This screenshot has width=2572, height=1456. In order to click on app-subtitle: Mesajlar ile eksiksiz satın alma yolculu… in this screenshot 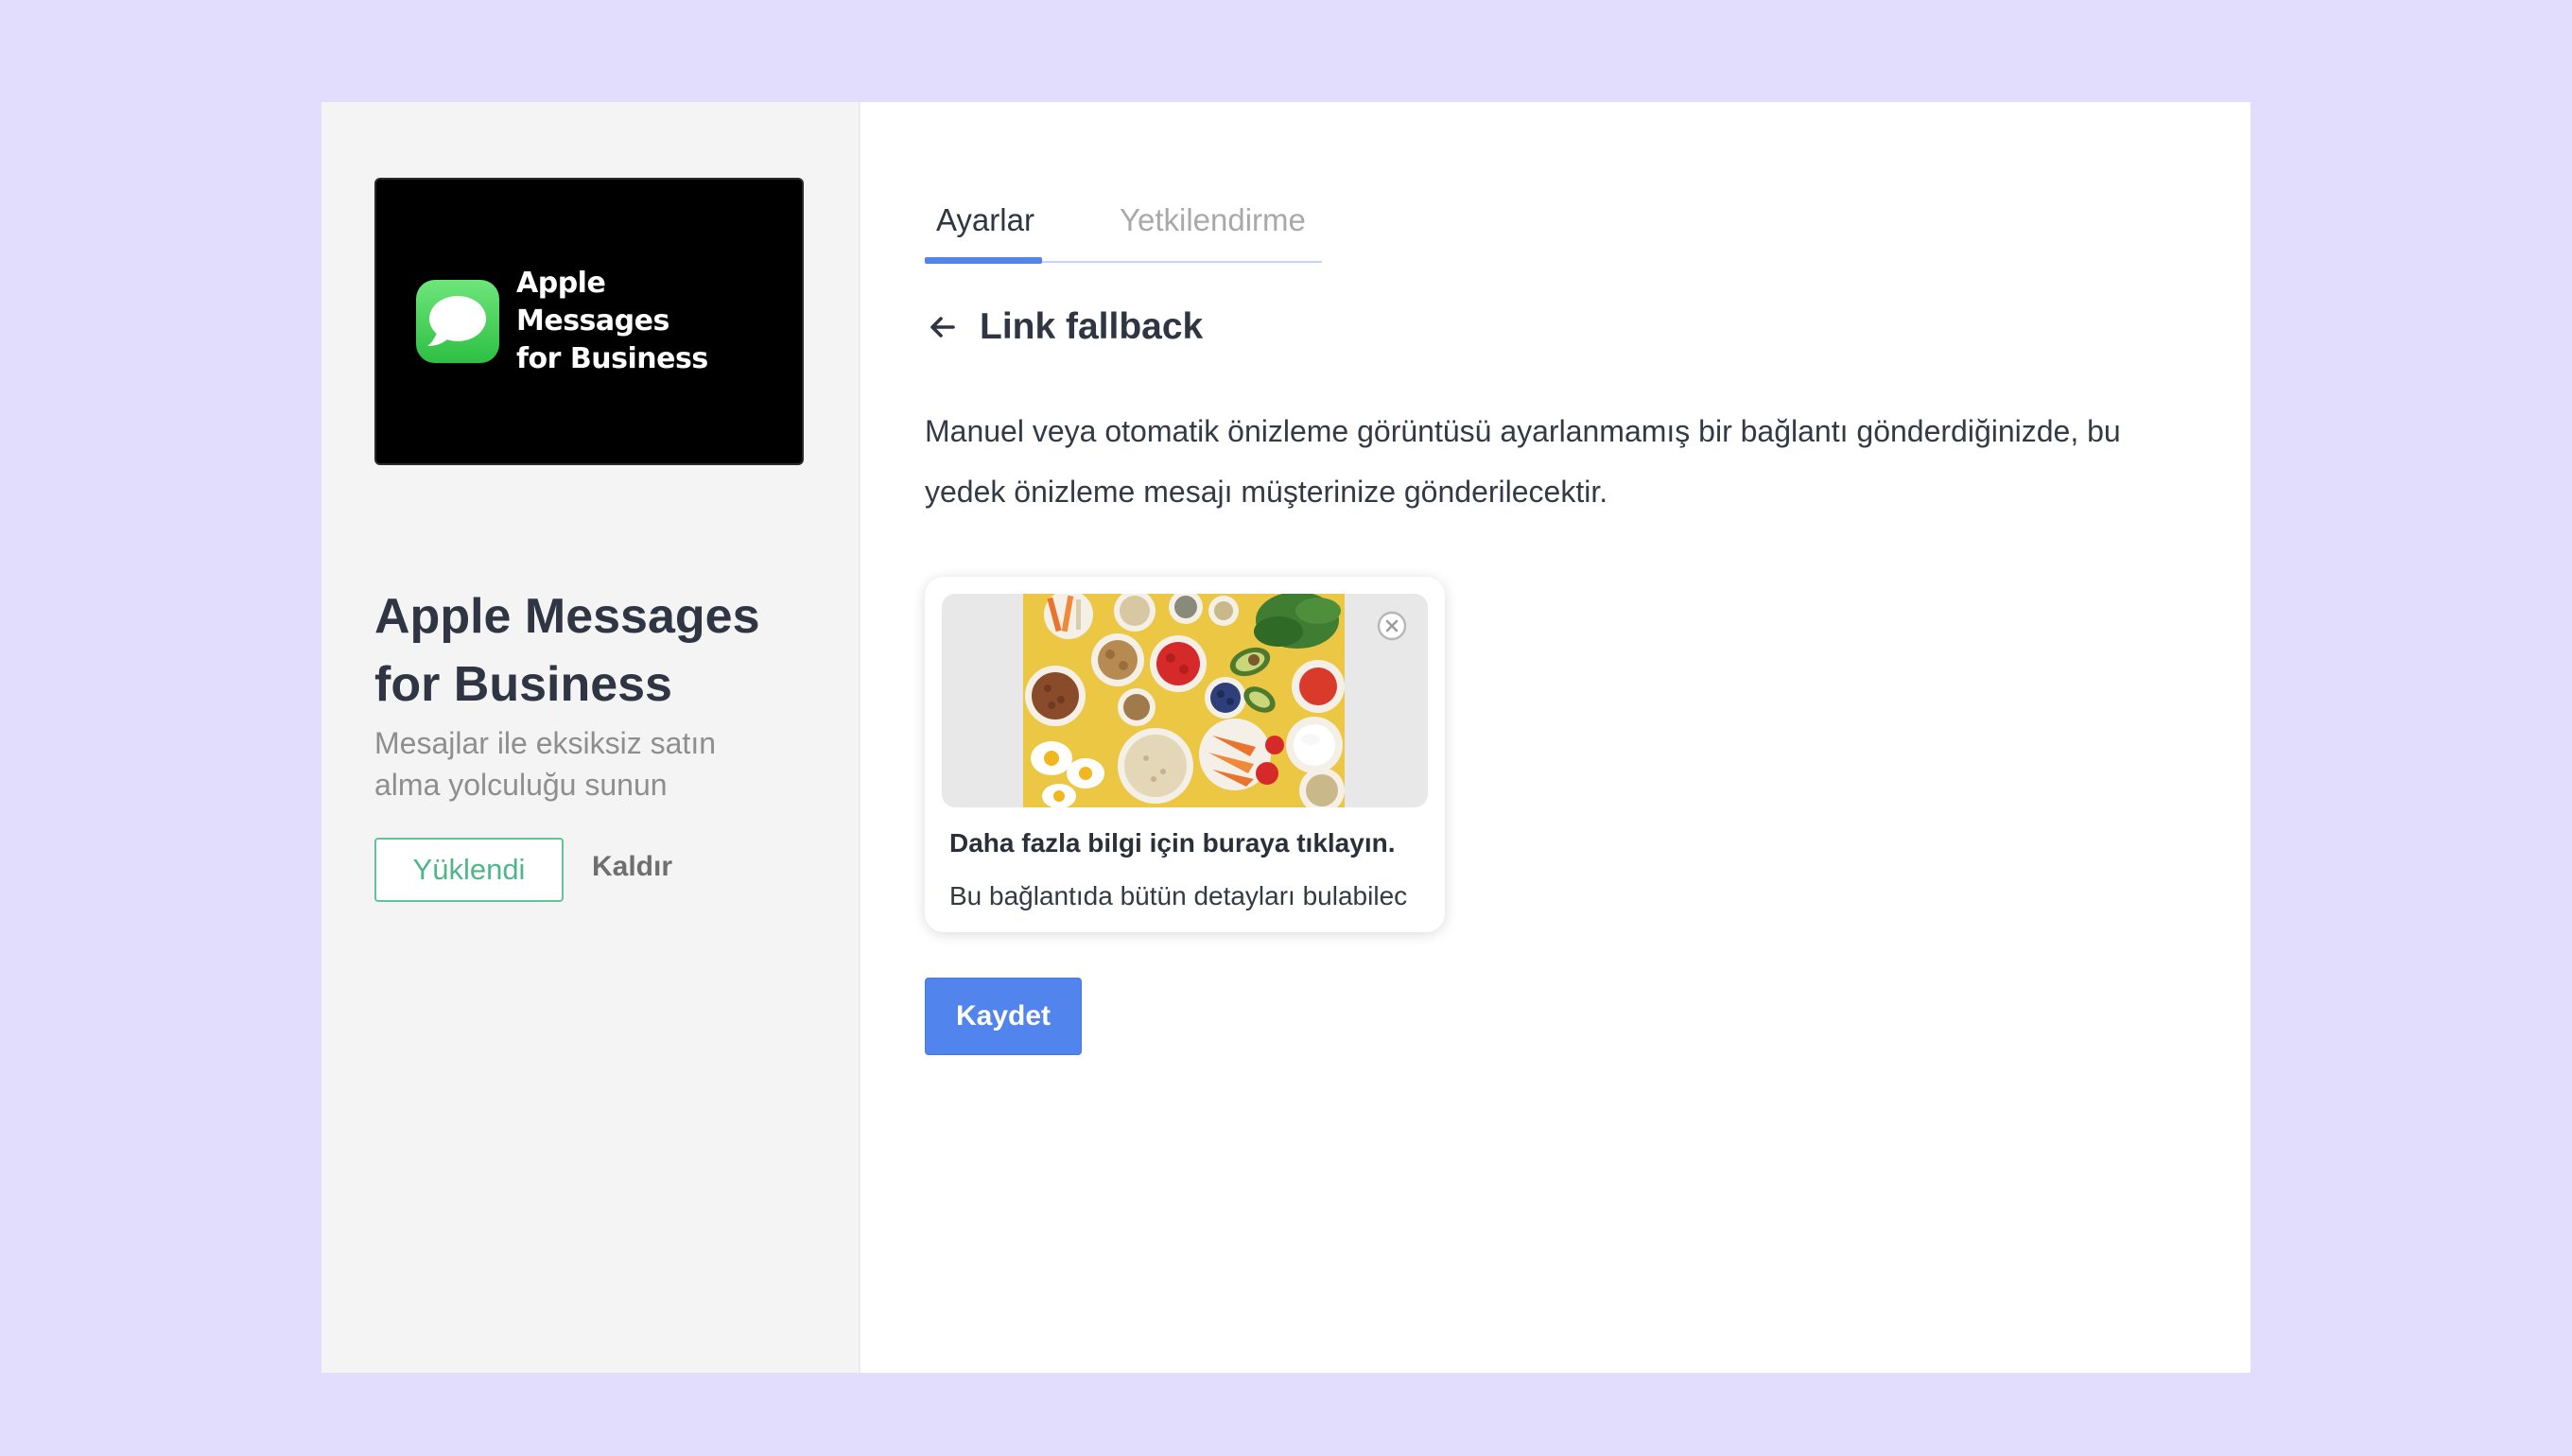, I will do `click(545, 764)`.